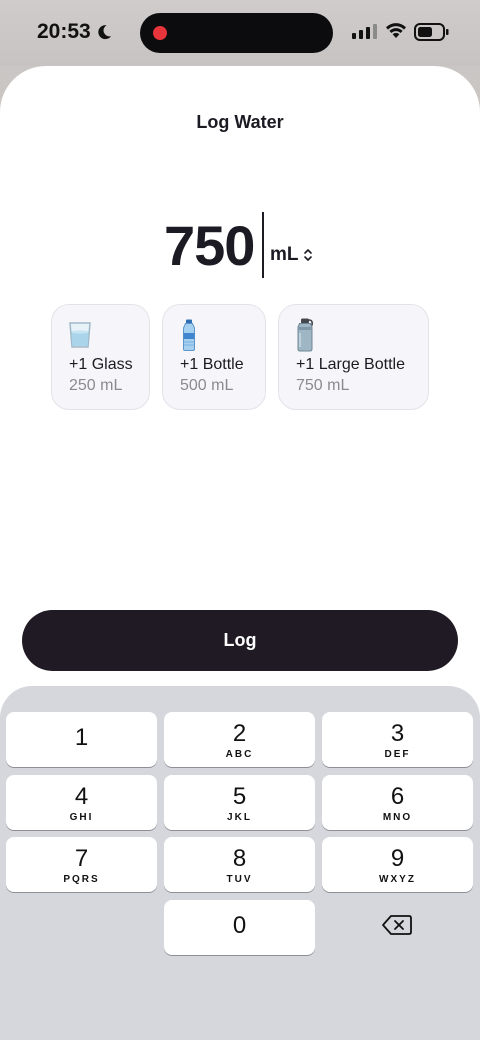 The image size is (480, 1040). What do you see at coordinates (236, 33) in the screenshot?
I see `dynamic-island` at bounding box center [236, 33].